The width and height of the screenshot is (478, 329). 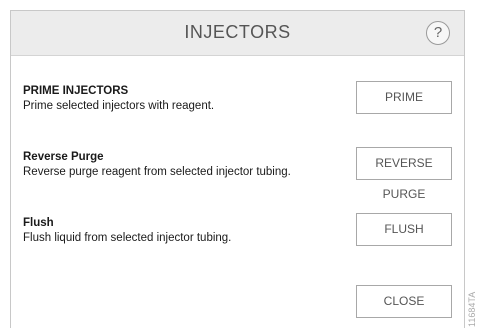 What do you see at coordinates (63, 157) in the screenshot?
I see `reverse-purge-heading: Reverse Purge` at bounding box center [63, 157].